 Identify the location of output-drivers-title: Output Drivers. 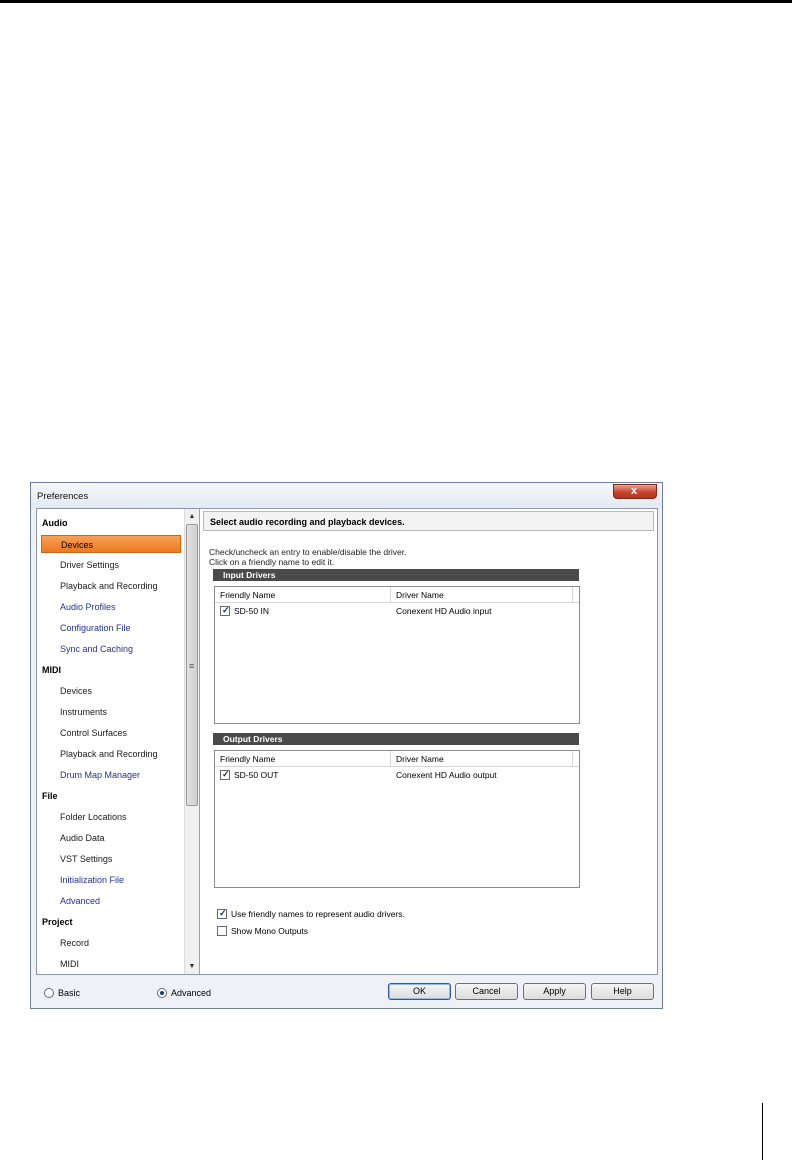
(396, 739).